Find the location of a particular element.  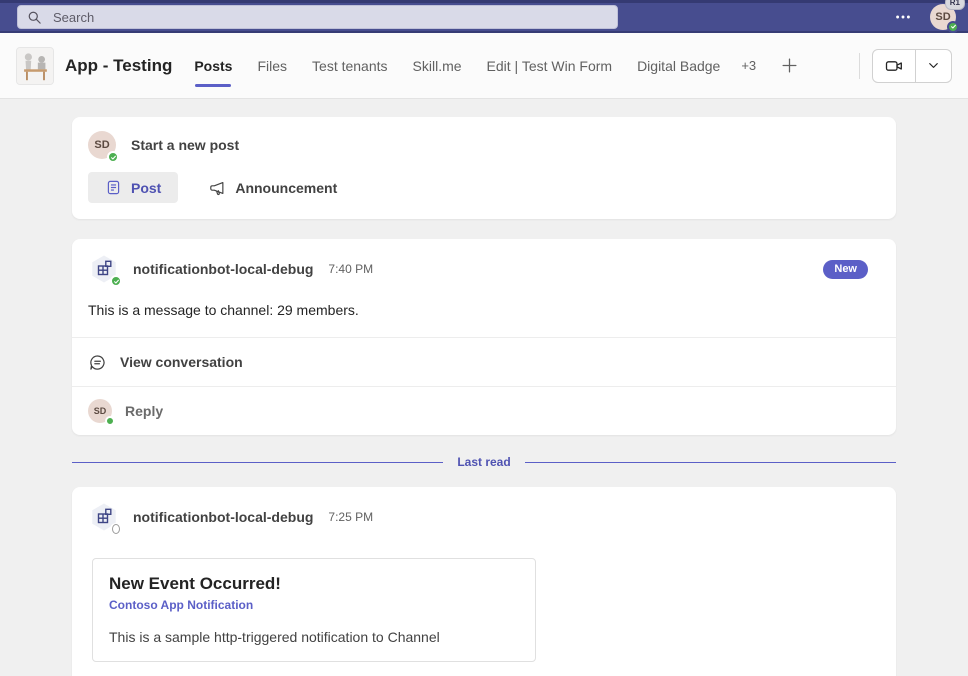

last-read-label: Last read is located at coordinates (484, 462).